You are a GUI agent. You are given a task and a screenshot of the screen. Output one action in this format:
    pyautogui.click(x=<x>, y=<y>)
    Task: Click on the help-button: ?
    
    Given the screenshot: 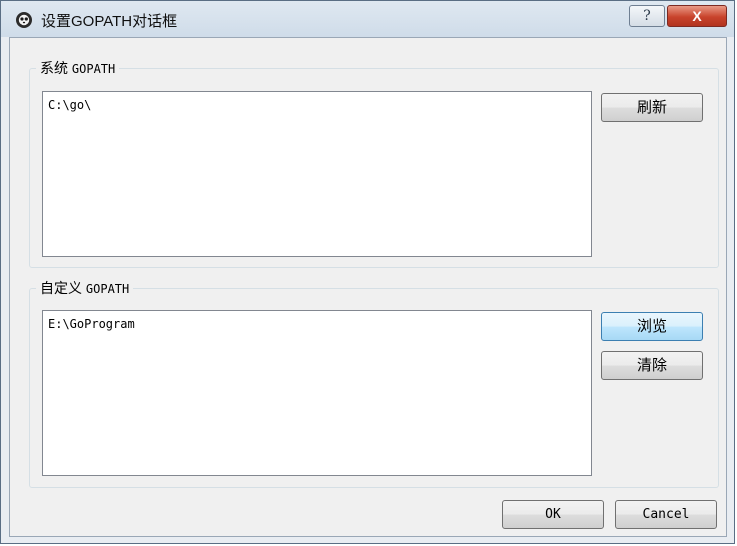 What is the action you would take?
    pyautogui.click(x=647, y=16)
    